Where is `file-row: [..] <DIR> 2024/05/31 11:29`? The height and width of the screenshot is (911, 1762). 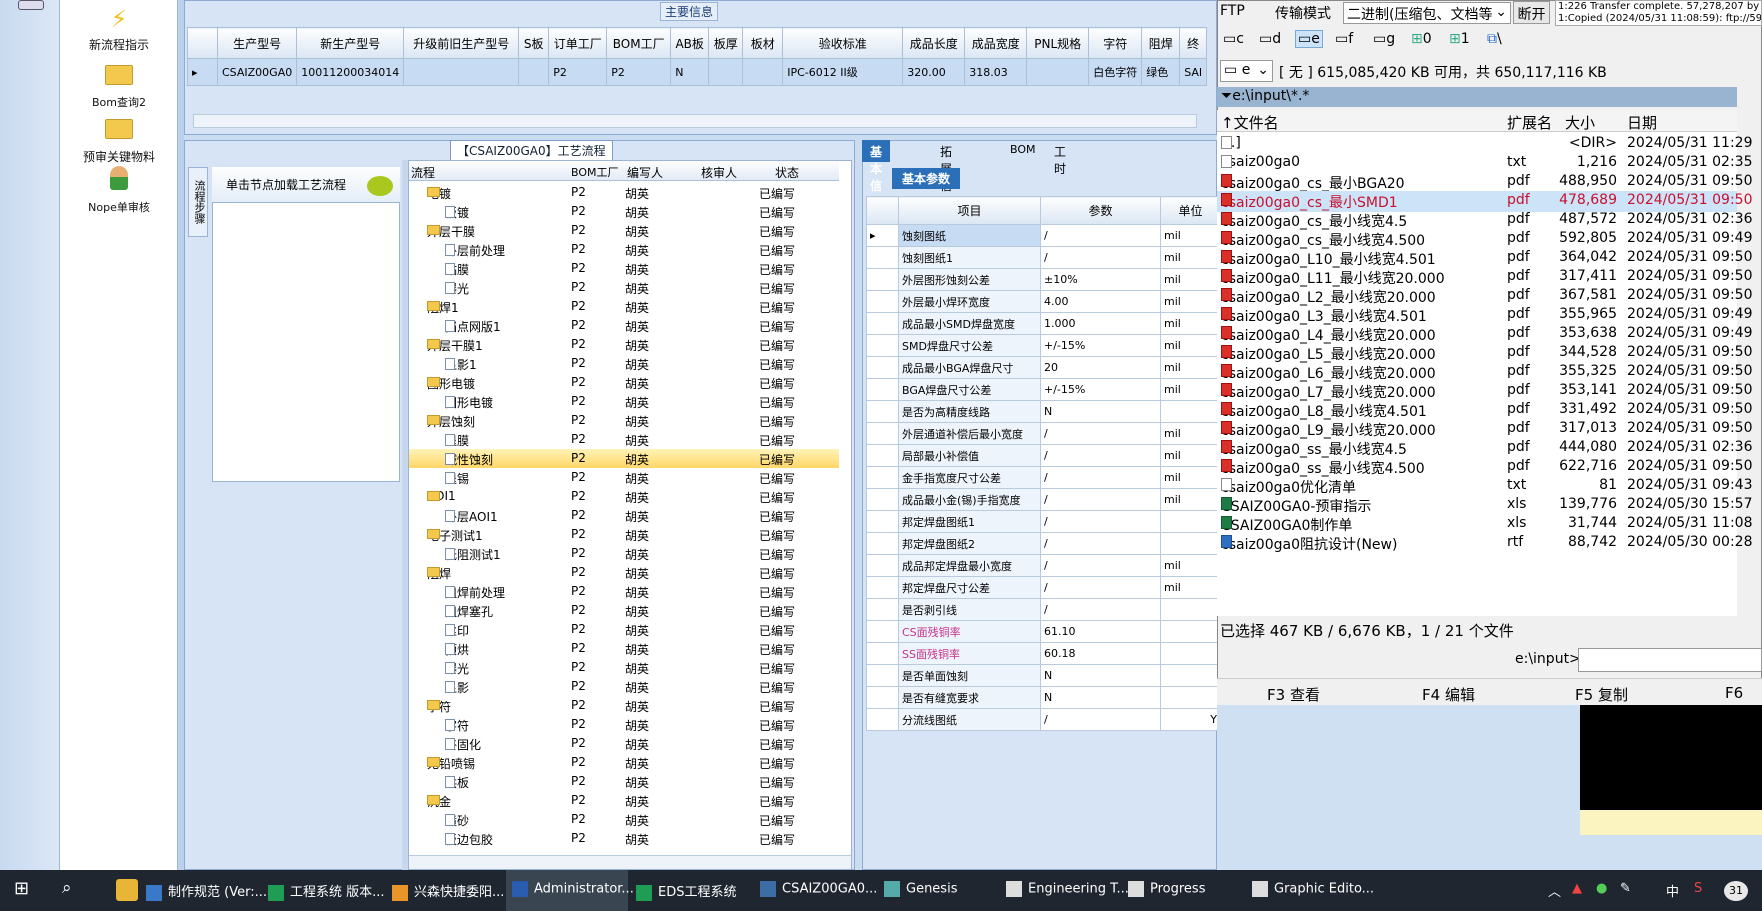
file-row: [..] <DIR> 2024/05/31 11:29 is located at coordinates (1485, 144).